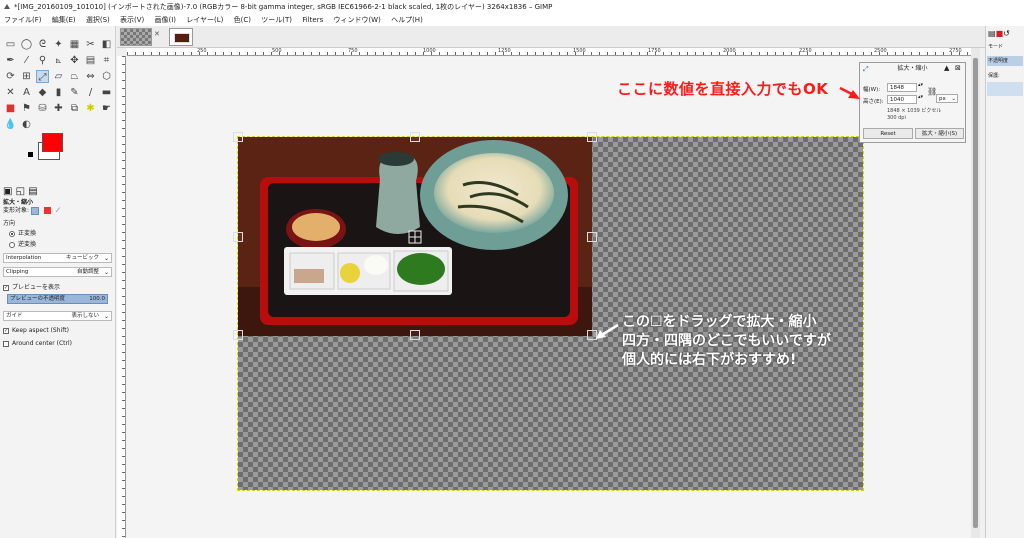 The width and height of the screenshot is (1024, 538). I want to click on dock-tab-icons: ▤■↺, so click(999, 33).